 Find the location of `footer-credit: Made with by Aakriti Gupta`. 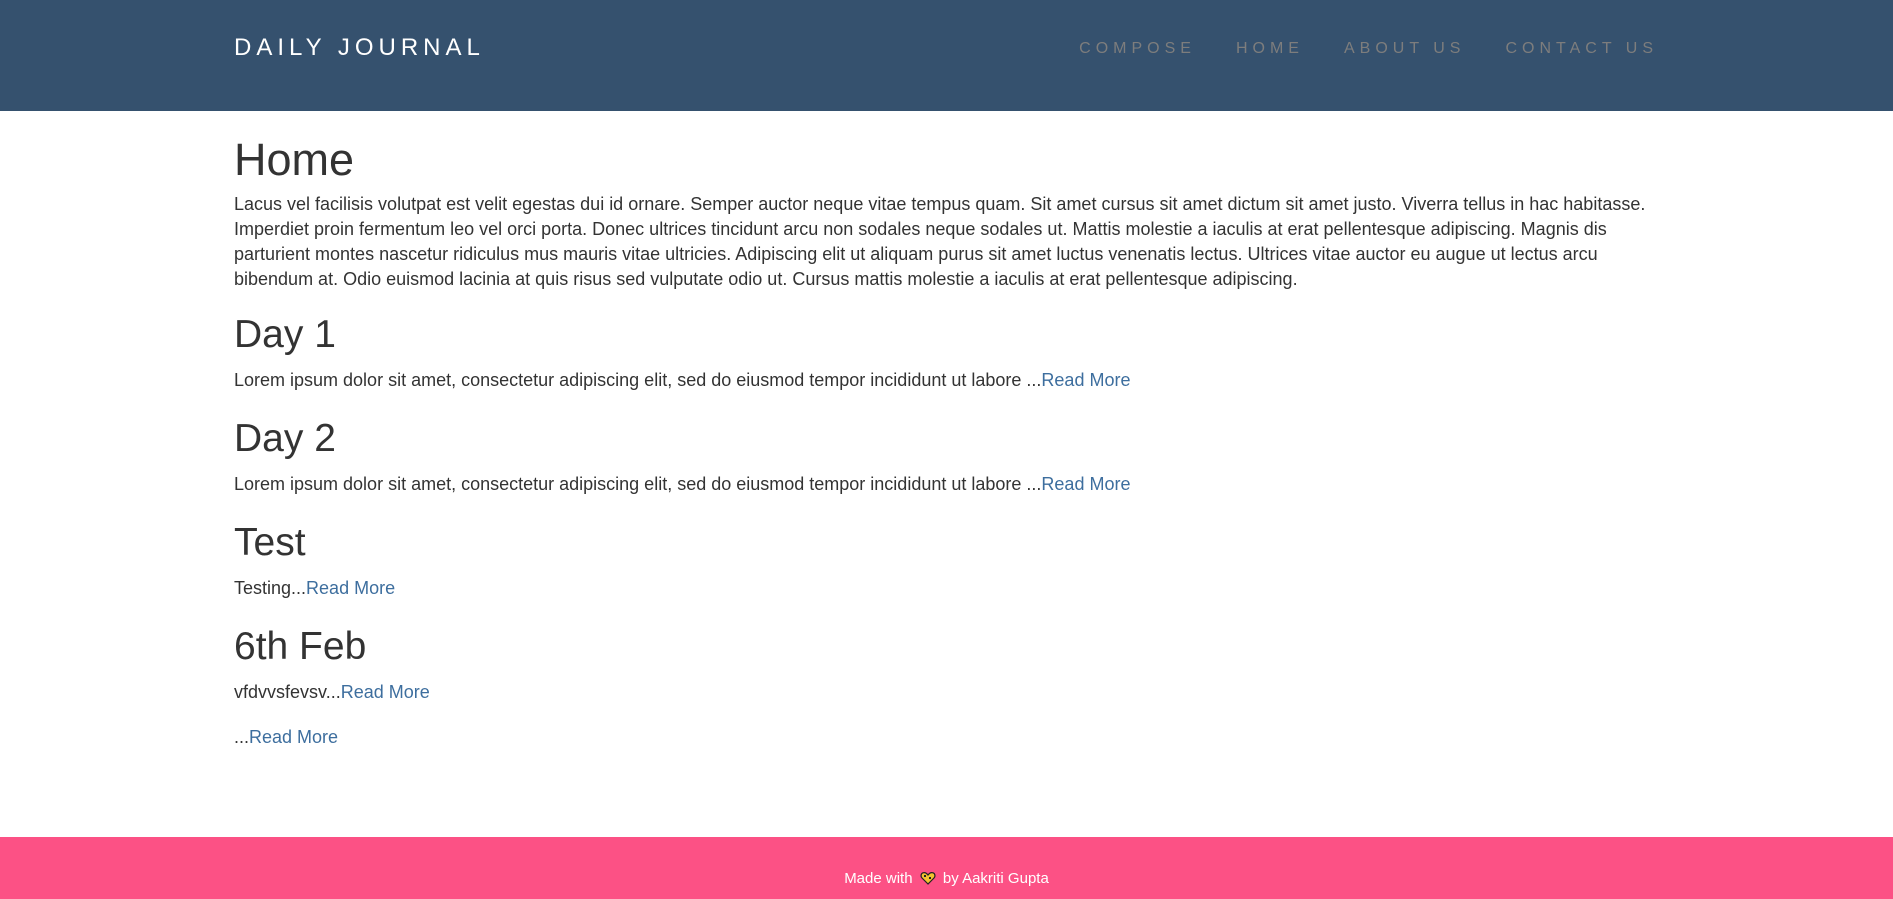

footer-credit: Made with by Aakriti Gupta is located at coordinates (946, 878).